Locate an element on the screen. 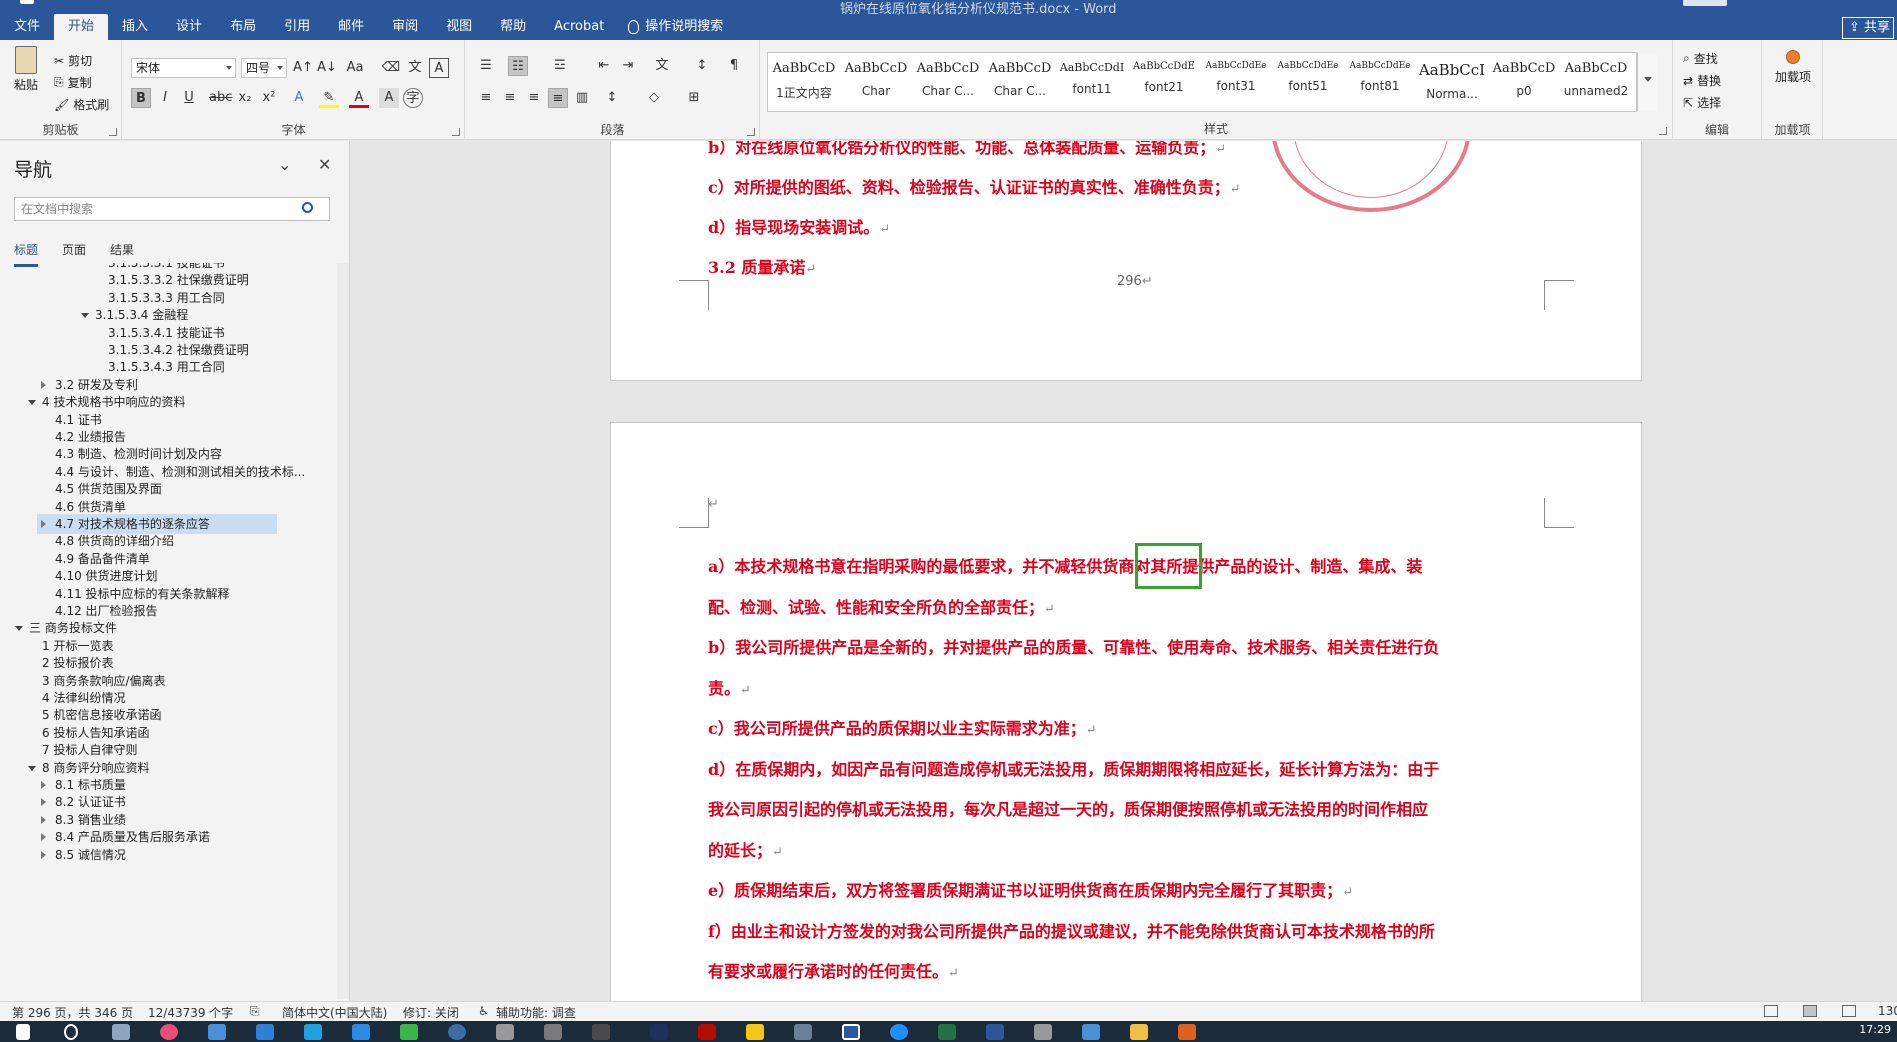 The width and height of the screenshot is (1897, 1042). tab-help: 帮助 is located at coordinates (513, 27).